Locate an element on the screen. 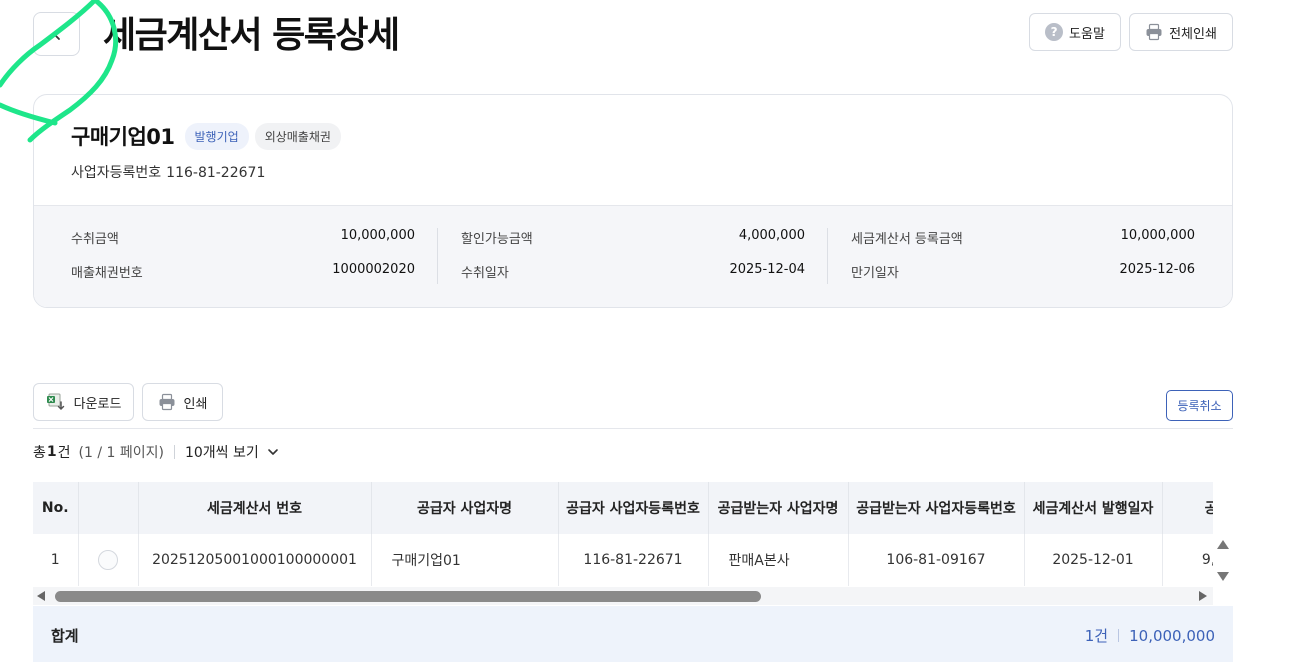  scroll-up-icon is located at coordinates (1223, 544).